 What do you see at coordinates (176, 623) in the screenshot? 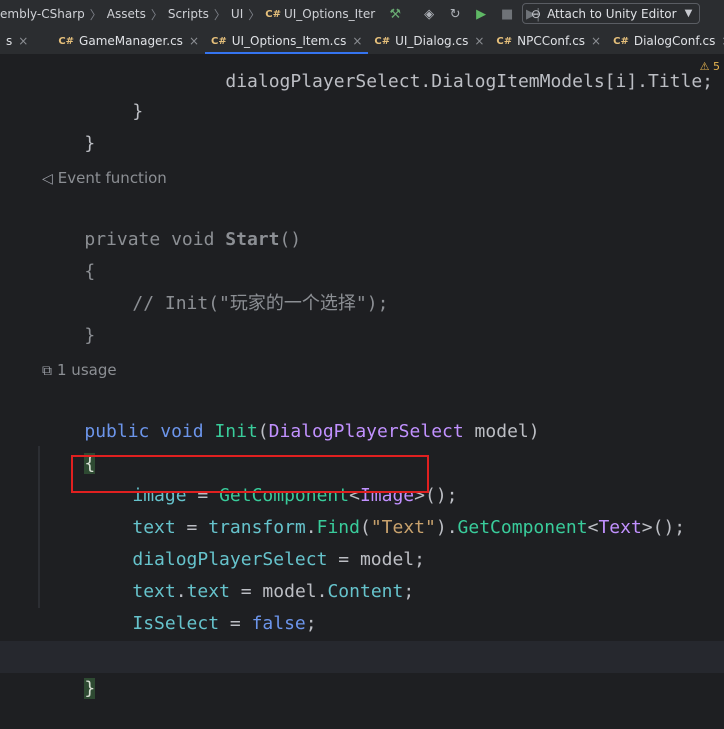
I see `property: IsSelect` at bounding box center [176, 623].